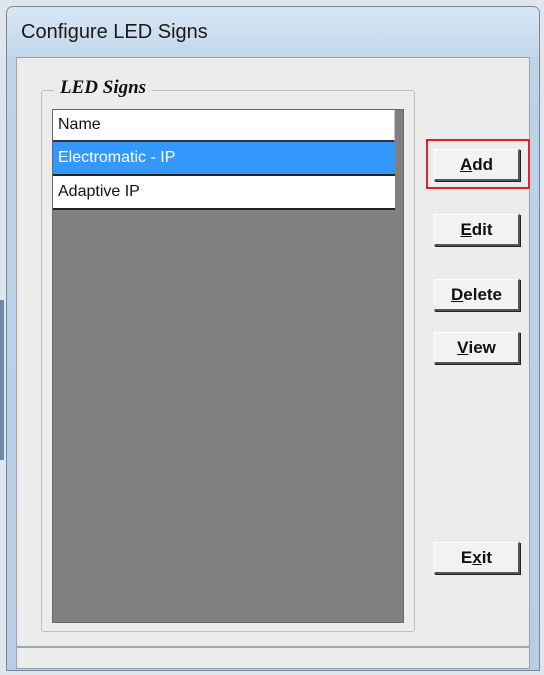 The image size is (544, 675). I want to click on add-button-mnemonic: A, so click(466, 164).